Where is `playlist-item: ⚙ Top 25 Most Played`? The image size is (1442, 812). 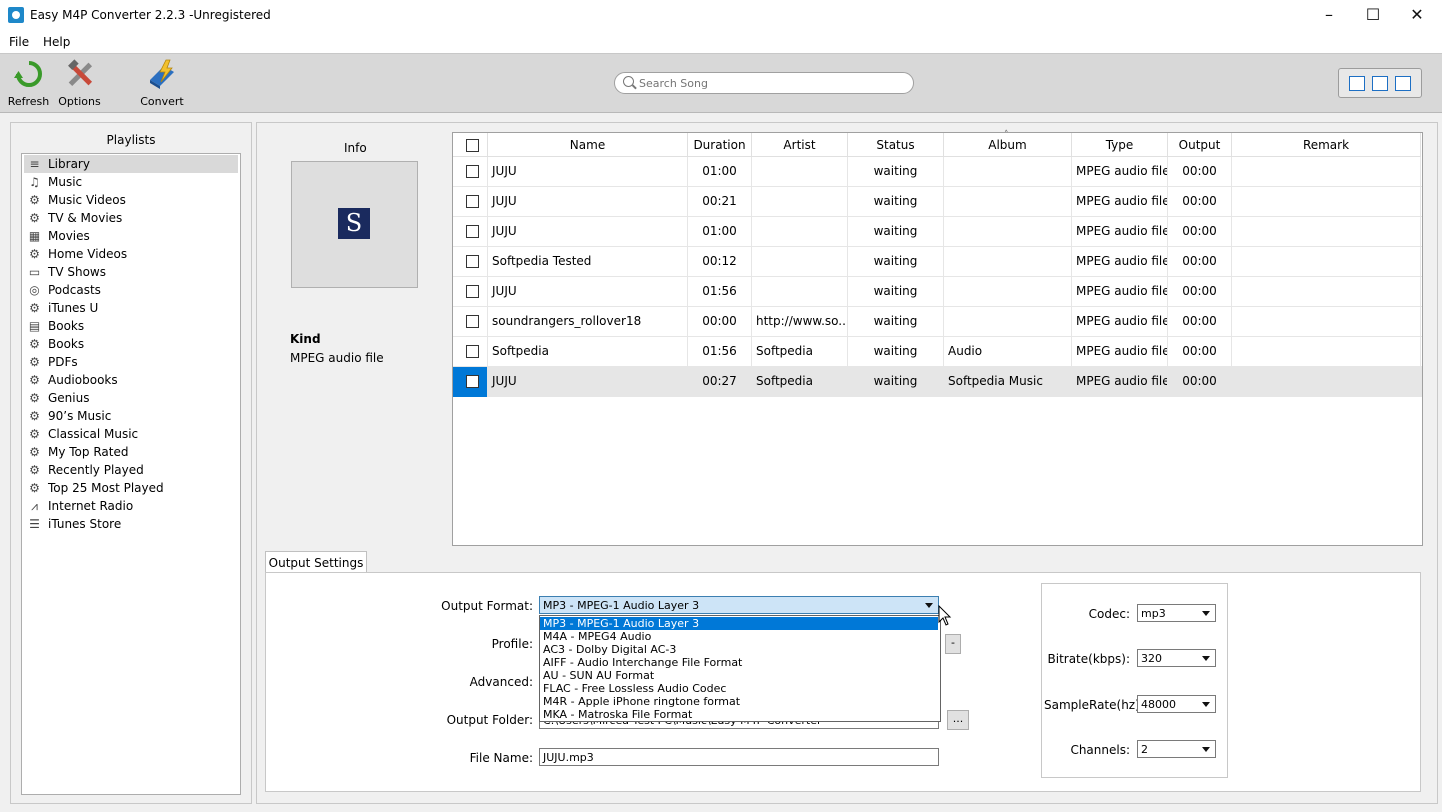 playlist-item: ⚙ Top 25 Most Played is located at coordinates (131, 488).